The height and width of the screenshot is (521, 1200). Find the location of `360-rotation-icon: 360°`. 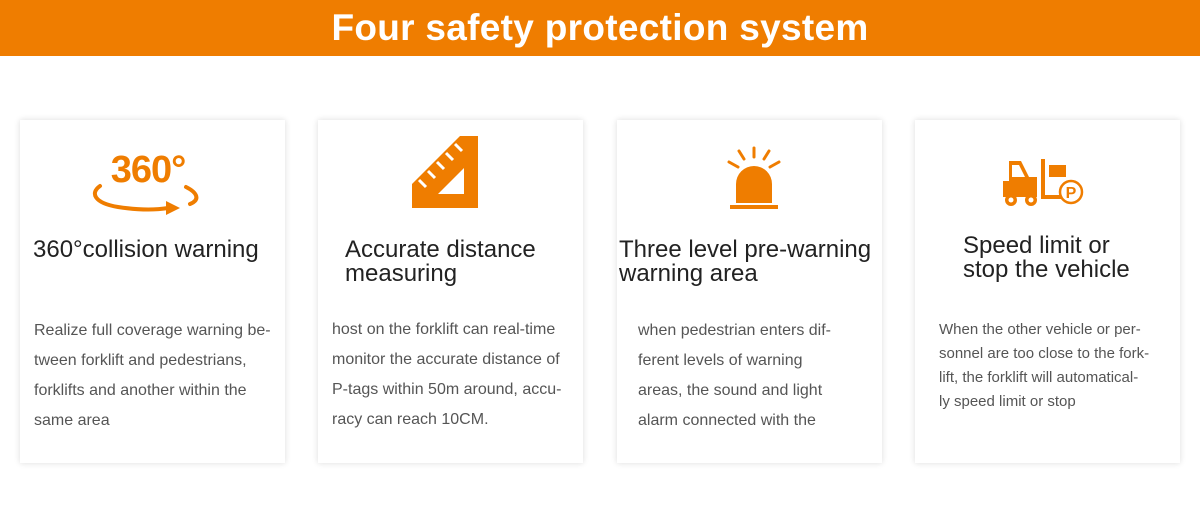

360-rotation-icon: 360° is located at coordinates (145, 182).